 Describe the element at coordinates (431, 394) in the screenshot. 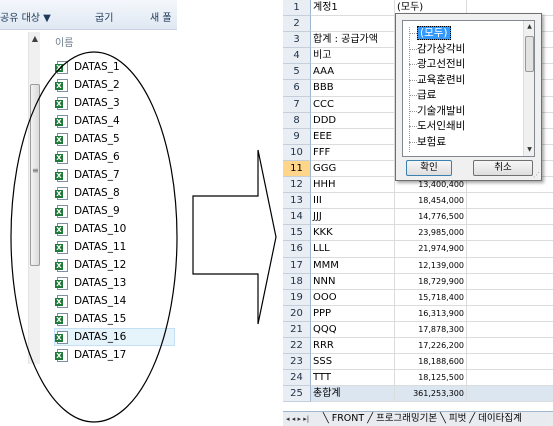

I see `cell-b: 361,253,300` at that location.